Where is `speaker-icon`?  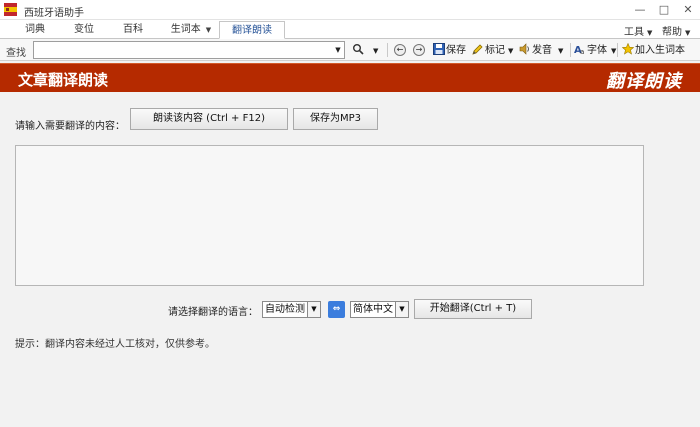
speaker-icon is located at coordinates (524, 49).